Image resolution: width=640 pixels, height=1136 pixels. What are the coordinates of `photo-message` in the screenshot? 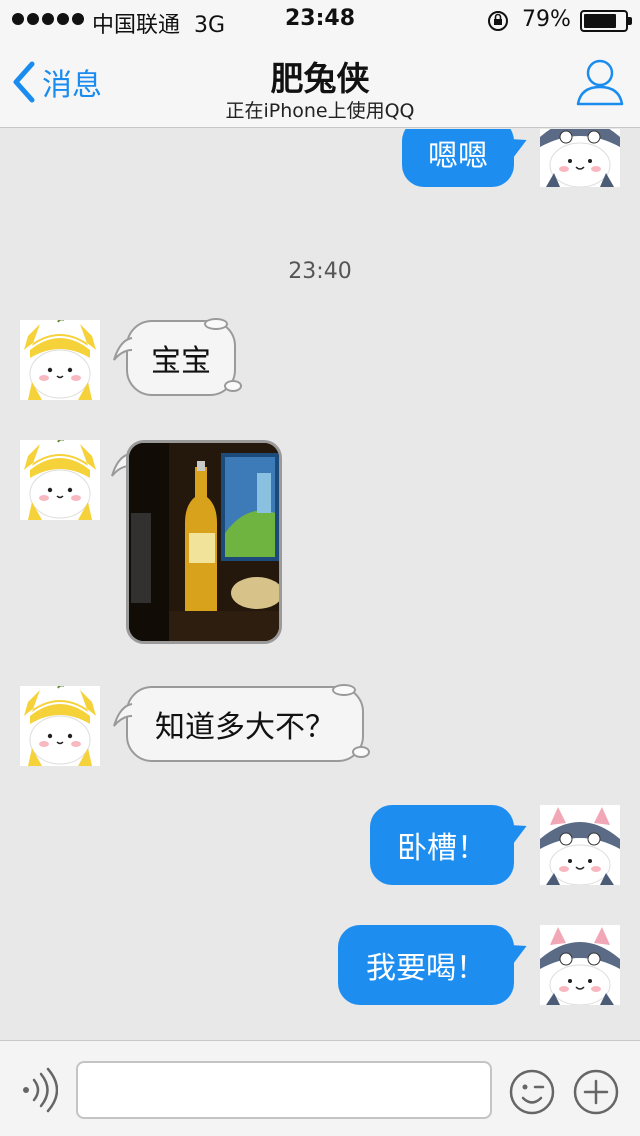 It's located at (204, 542).